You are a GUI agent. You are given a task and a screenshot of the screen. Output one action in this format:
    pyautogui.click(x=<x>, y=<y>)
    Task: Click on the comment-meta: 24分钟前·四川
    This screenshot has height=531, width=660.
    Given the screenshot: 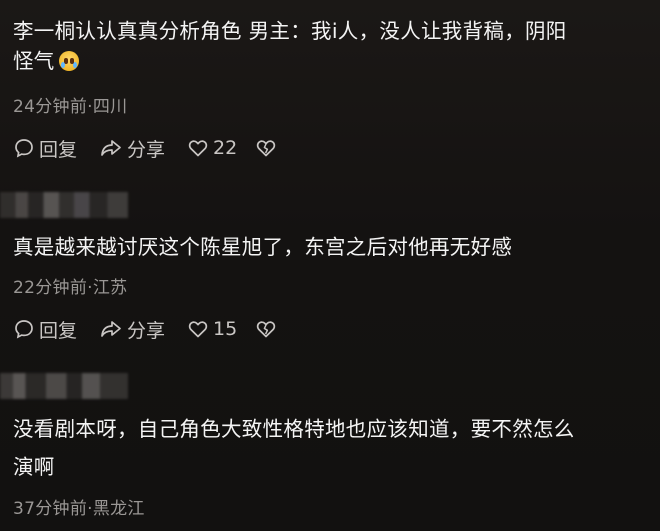 What is the action you would take?
    pyautogui.click(x=70, y=107)
    